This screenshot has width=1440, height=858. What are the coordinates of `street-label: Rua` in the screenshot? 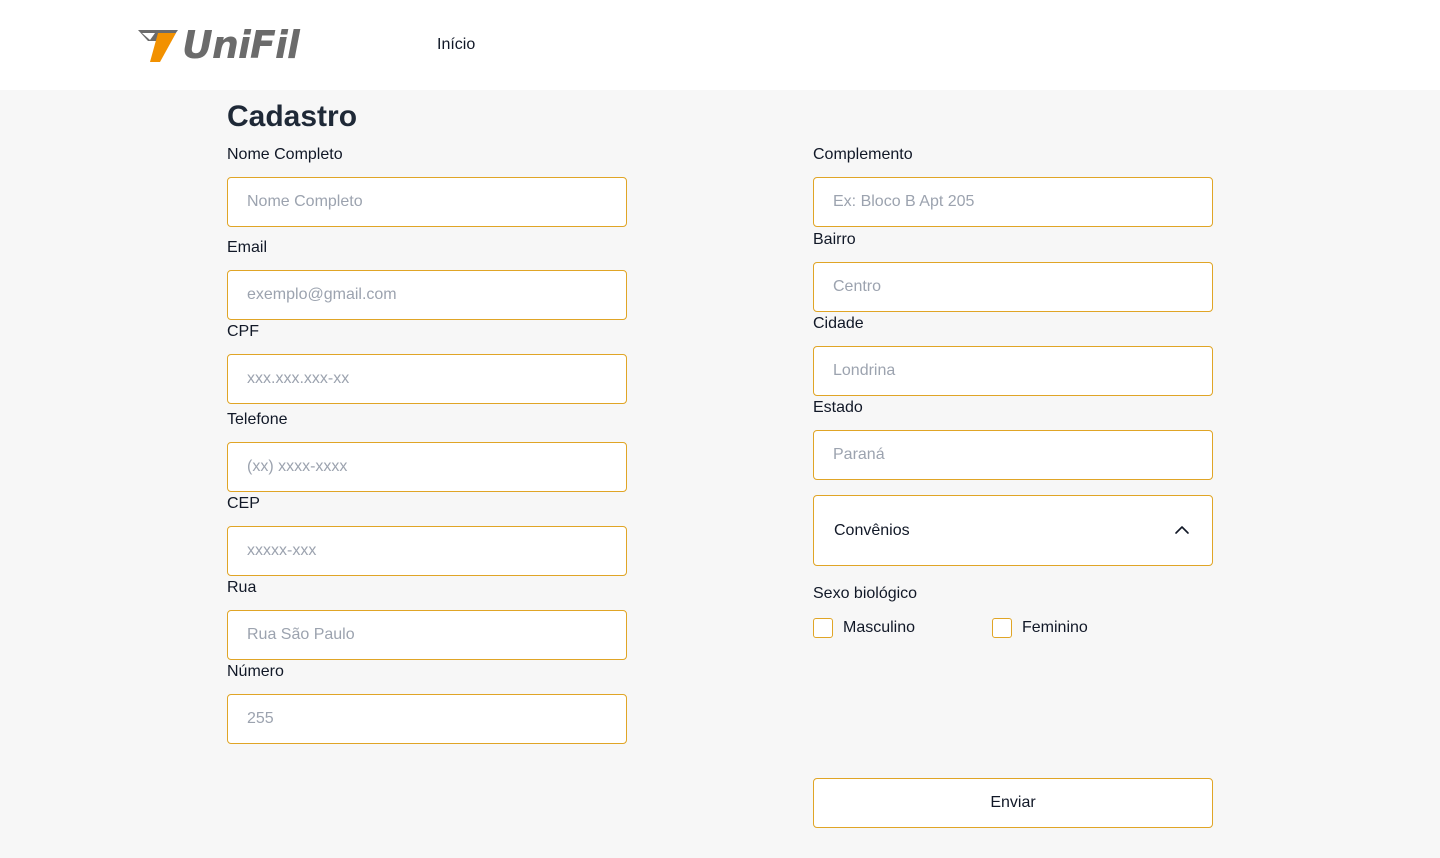 It's located at (242, 587).